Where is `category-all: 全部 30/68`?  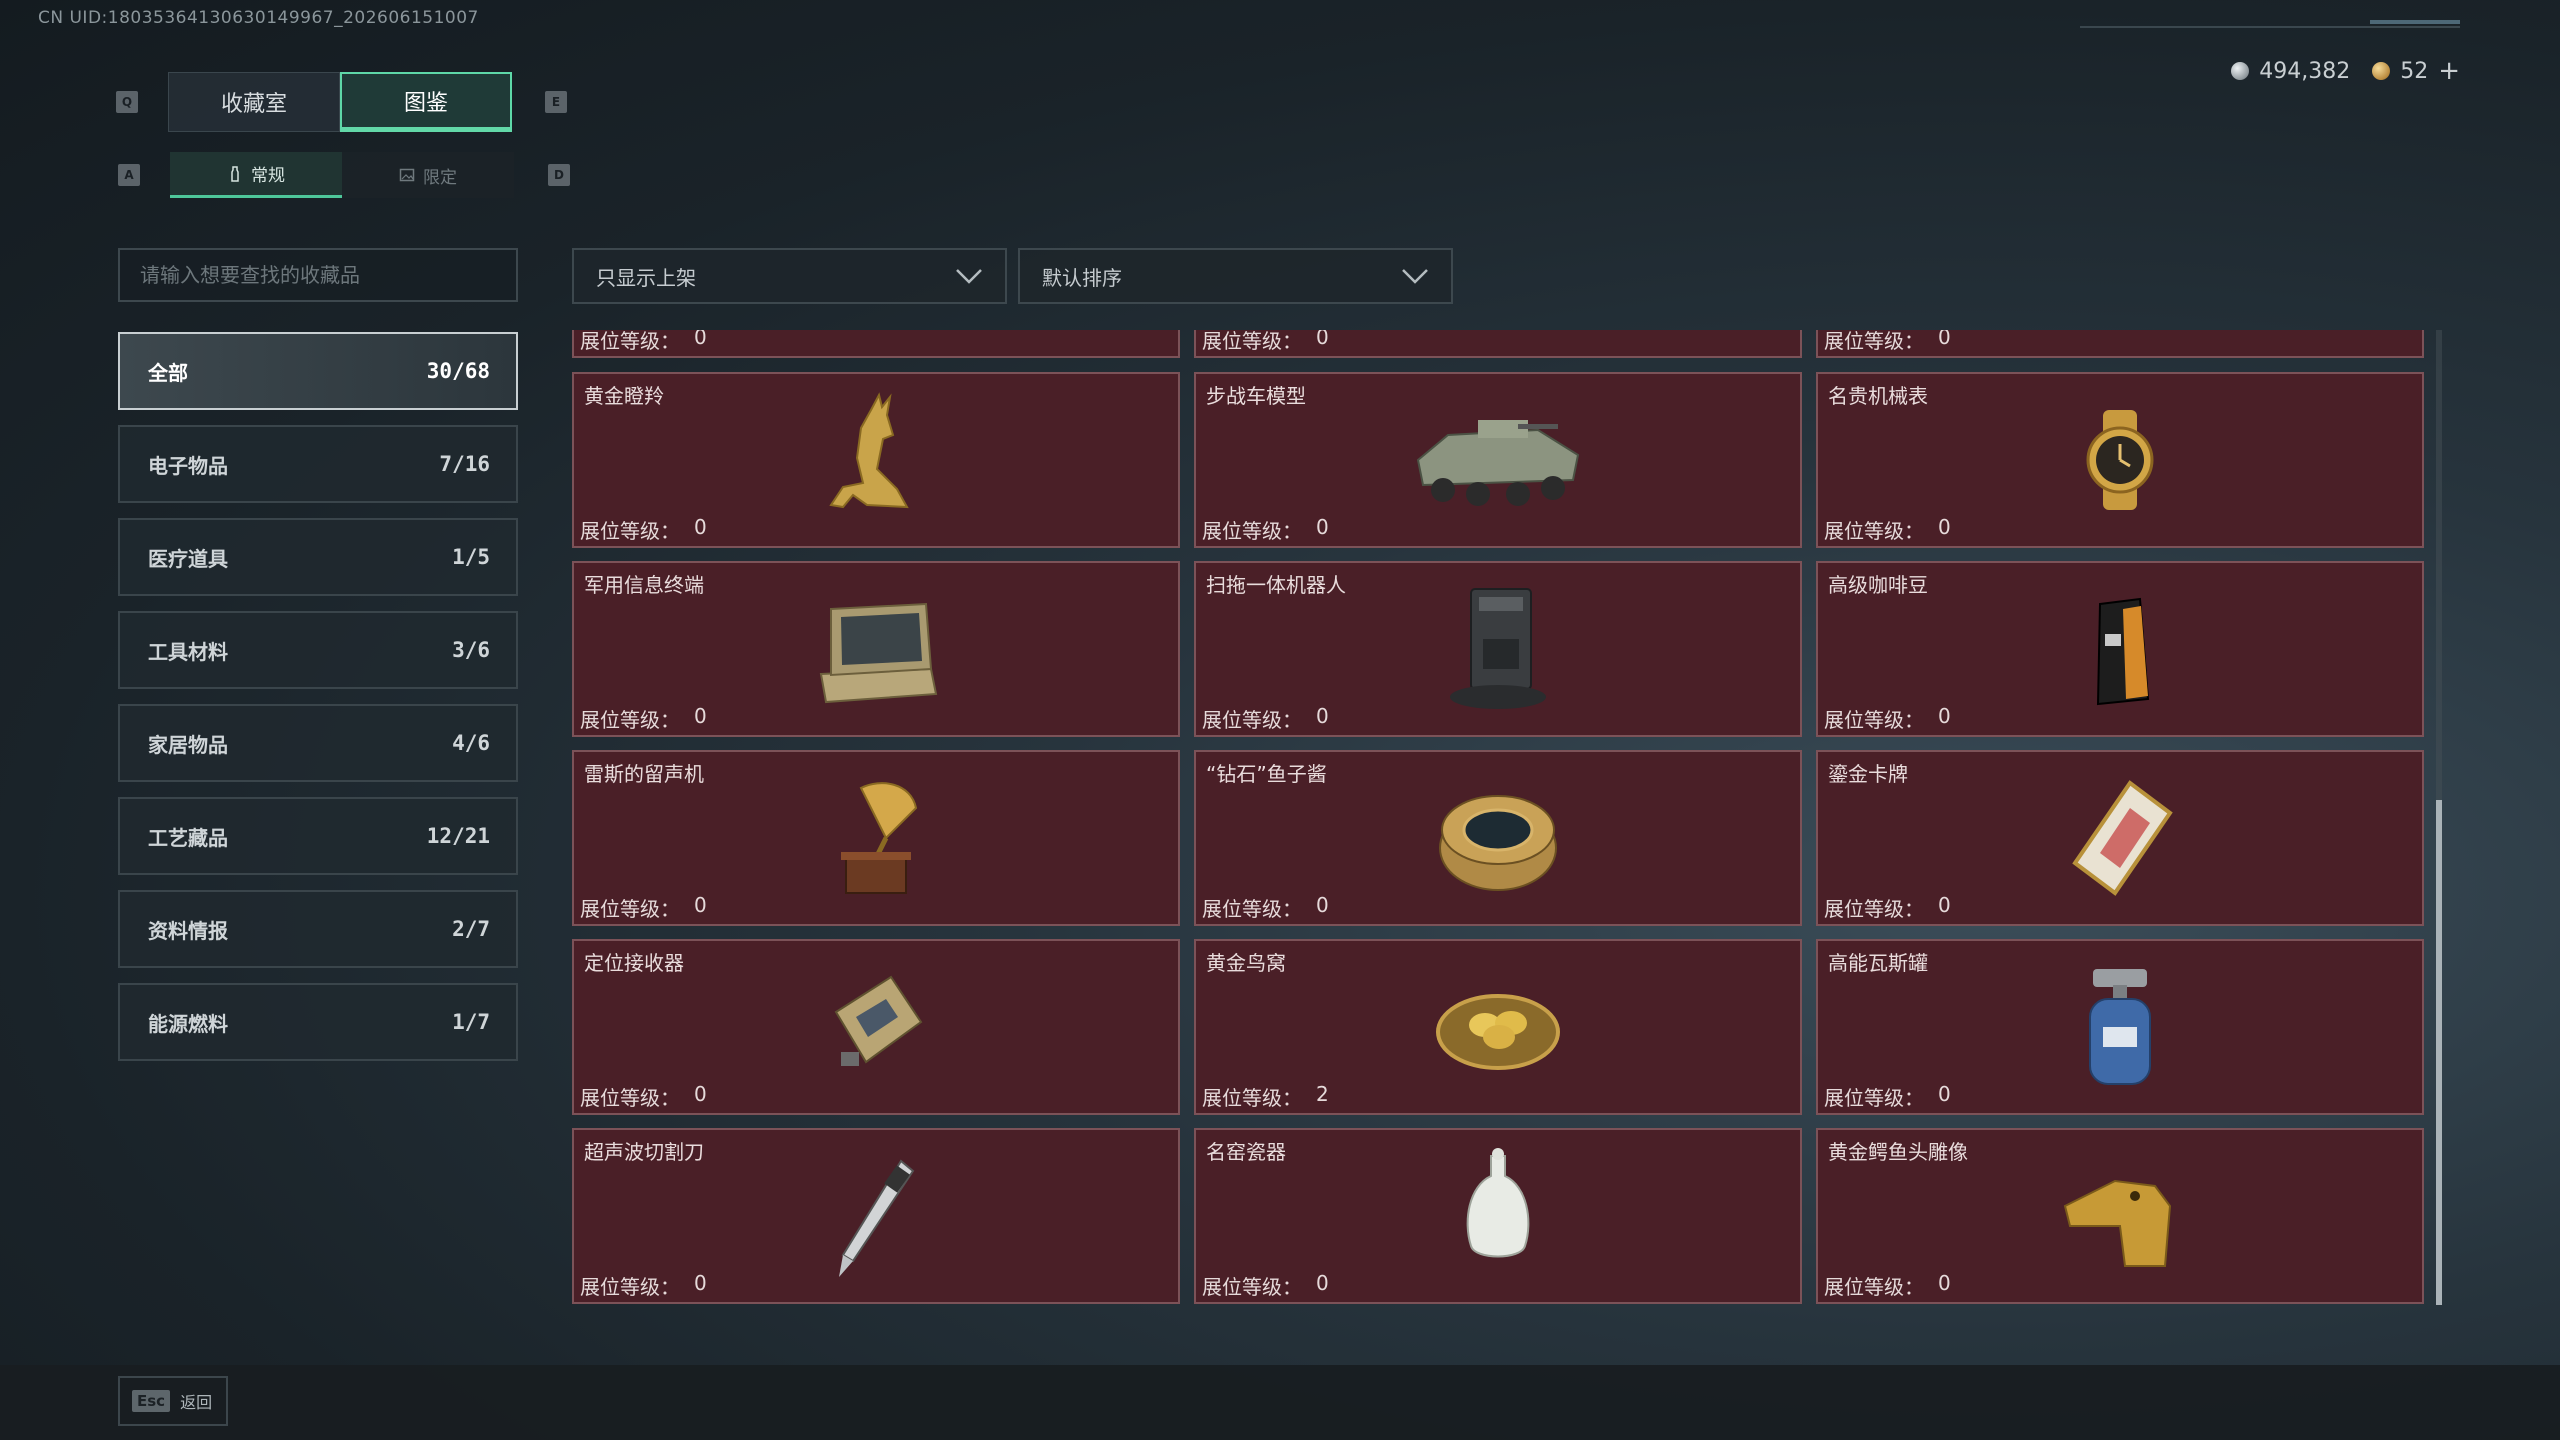 category-all: 全部 30/68 is located at coordinates (318, 371).